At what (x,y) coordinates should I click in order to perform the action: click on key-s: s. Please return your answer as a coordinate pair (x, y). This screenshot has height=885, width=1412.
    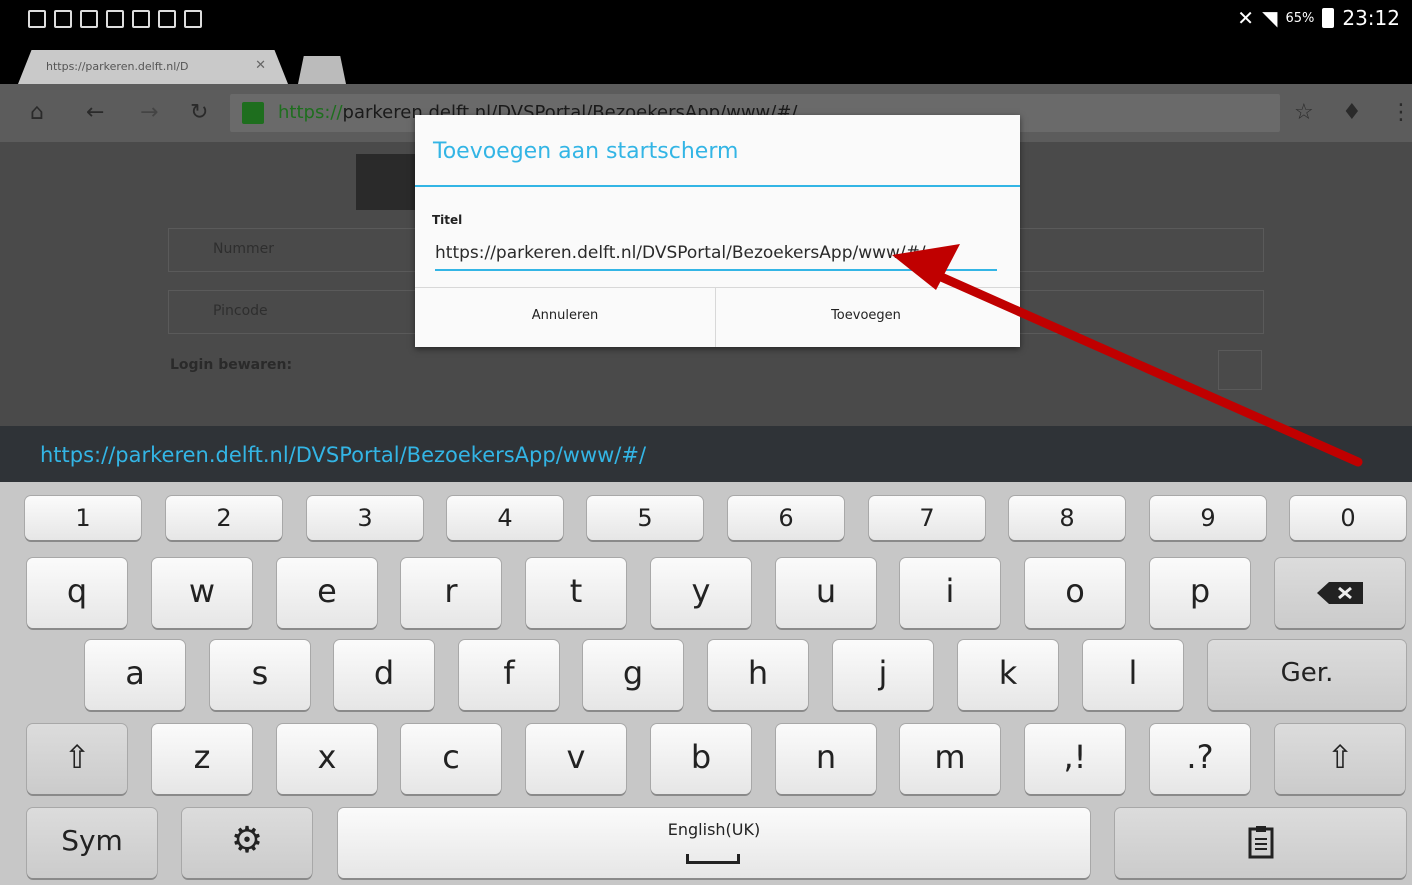
    Looking at the image, I should click on (260, 675).